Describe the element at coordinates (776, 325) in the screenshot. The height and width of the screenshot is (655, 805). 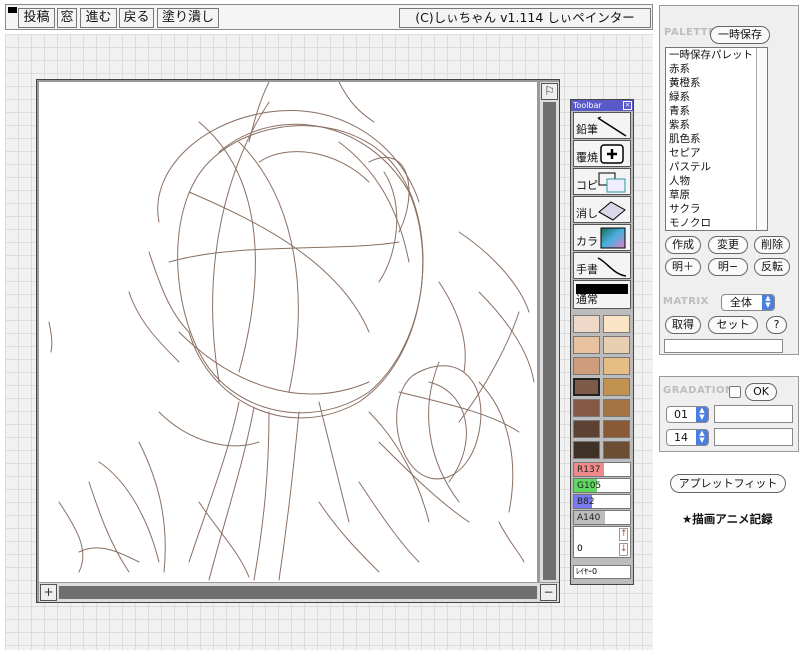
I see `help-button: ?` at that location.